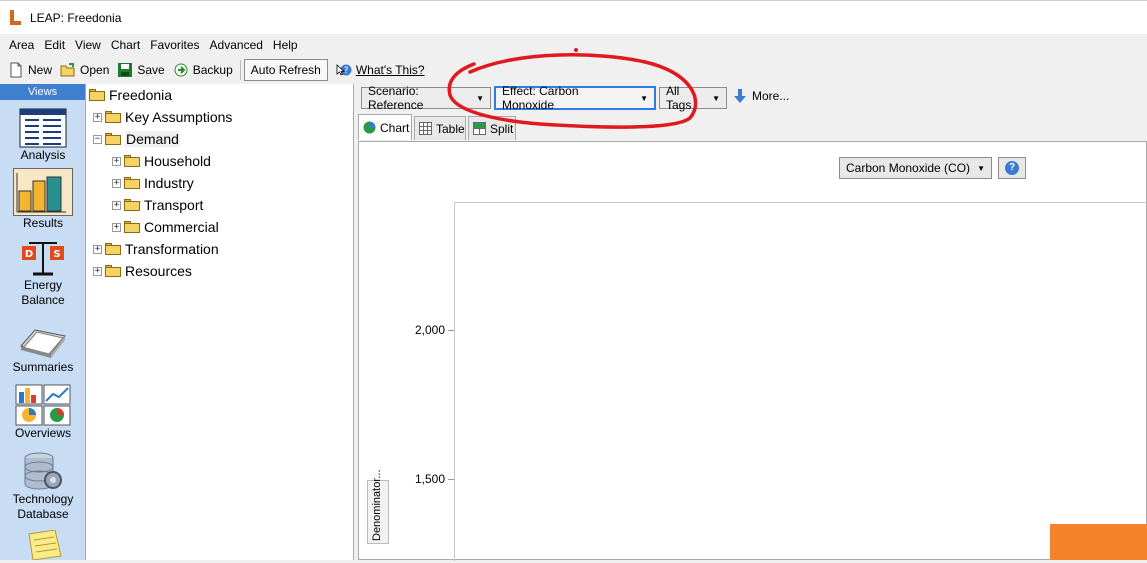  What do you see at coordinates (151, 69) in the screenshot?
I see `save-button-label: Save` at bounding box center [151, 69].